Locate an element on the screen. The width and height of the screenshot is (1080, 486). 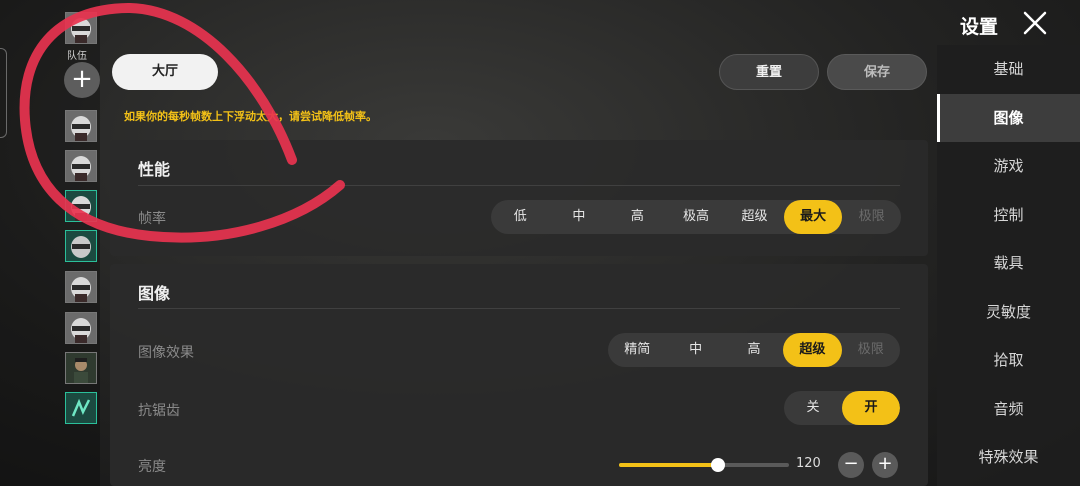
lobby-button: 大厅 is located at coordinates (165, 72).